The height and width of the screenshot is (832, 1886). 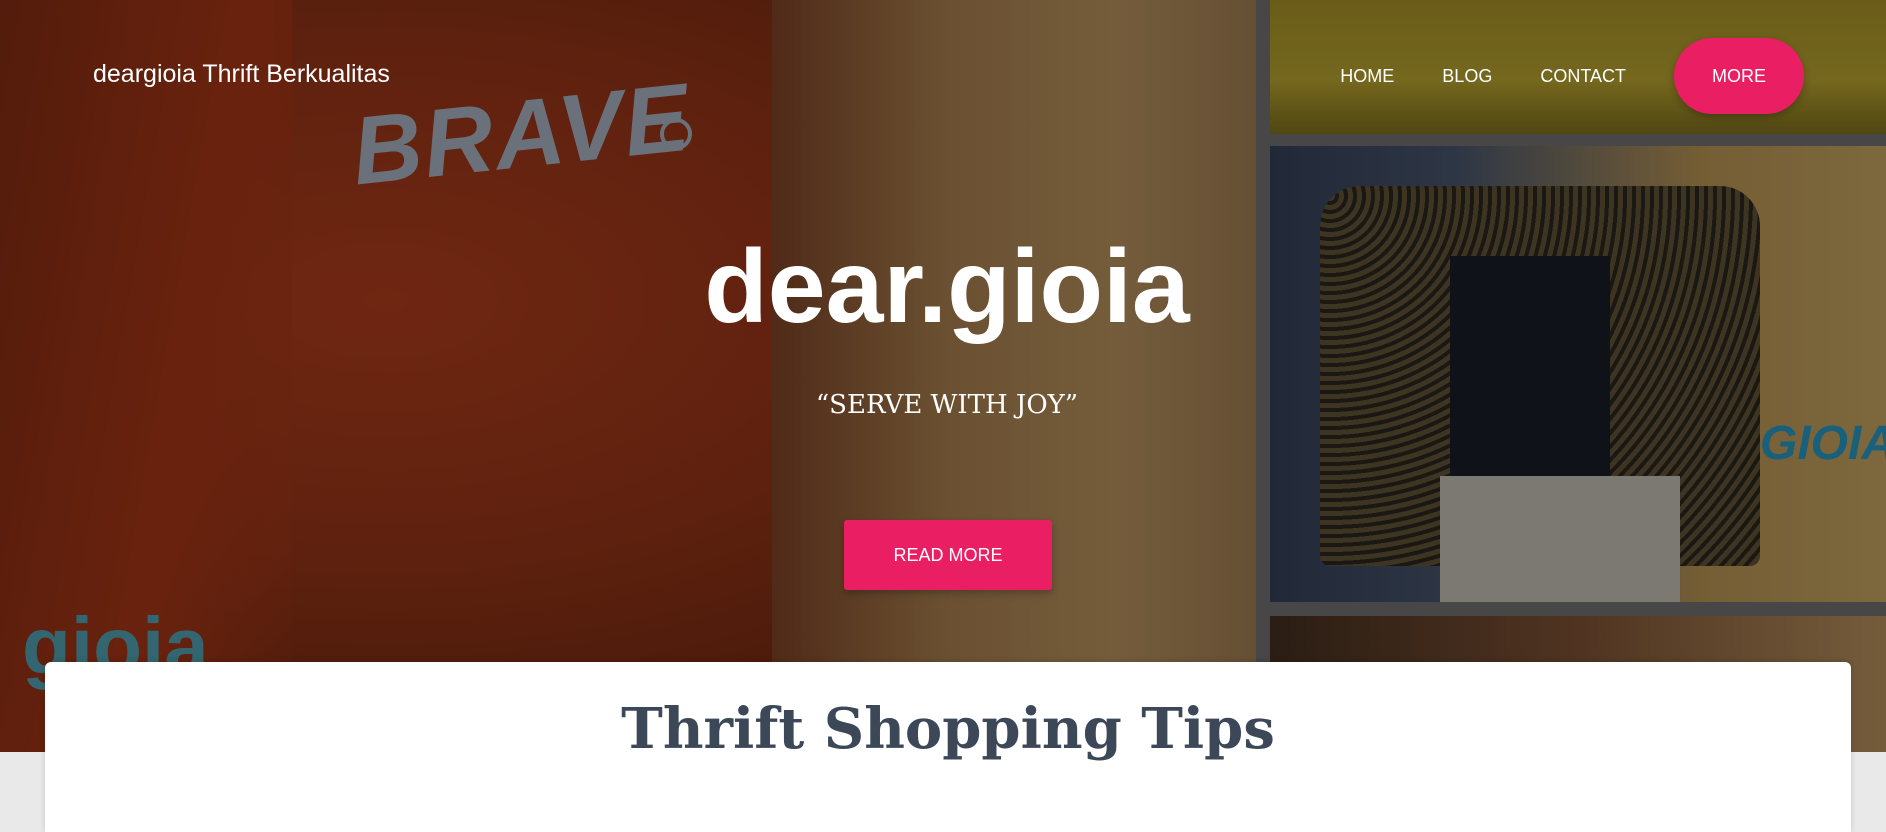 I want to click on hero-tagline: “SERVE WITH JOY”, so click(x=947, y=405).